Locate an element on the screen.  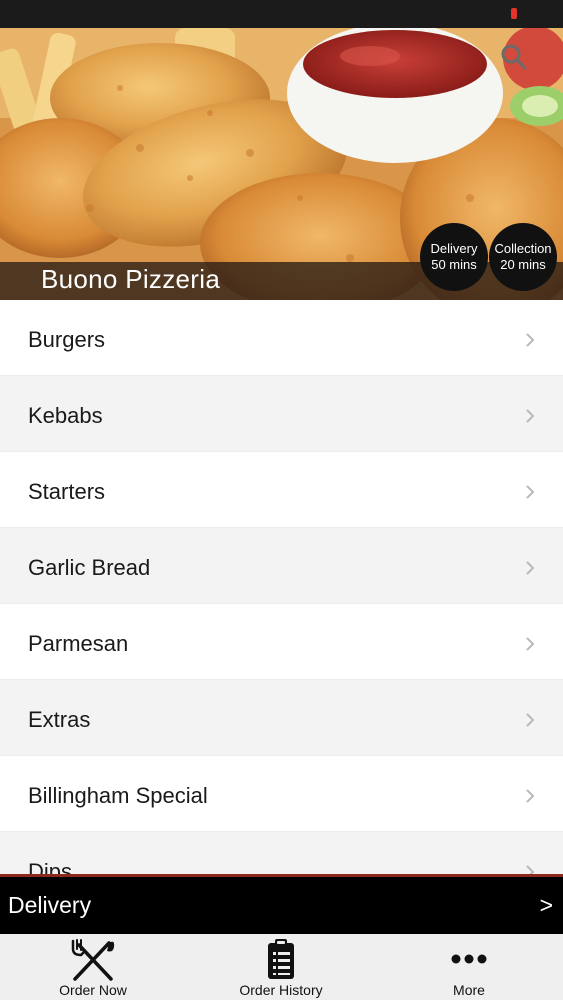
collection-time-badge: Collection 20 mins is located at coordinates (523, 257).